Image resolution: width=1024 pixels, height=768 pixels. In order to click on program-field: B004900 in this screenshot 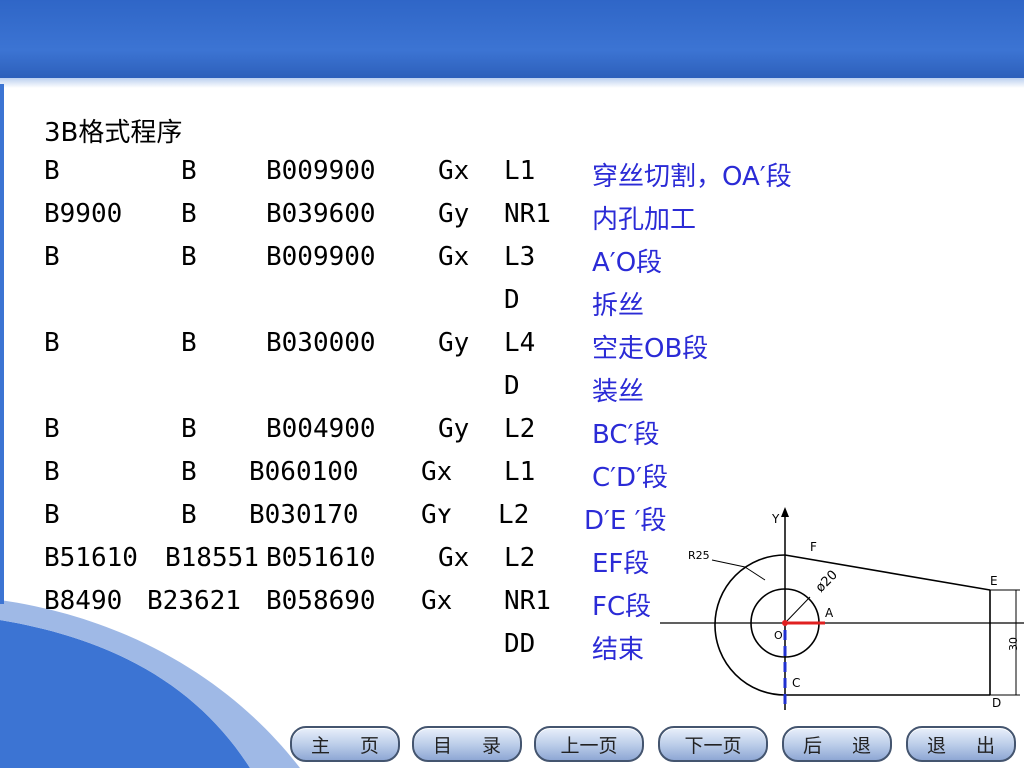, I will do `click(321, 429)`.